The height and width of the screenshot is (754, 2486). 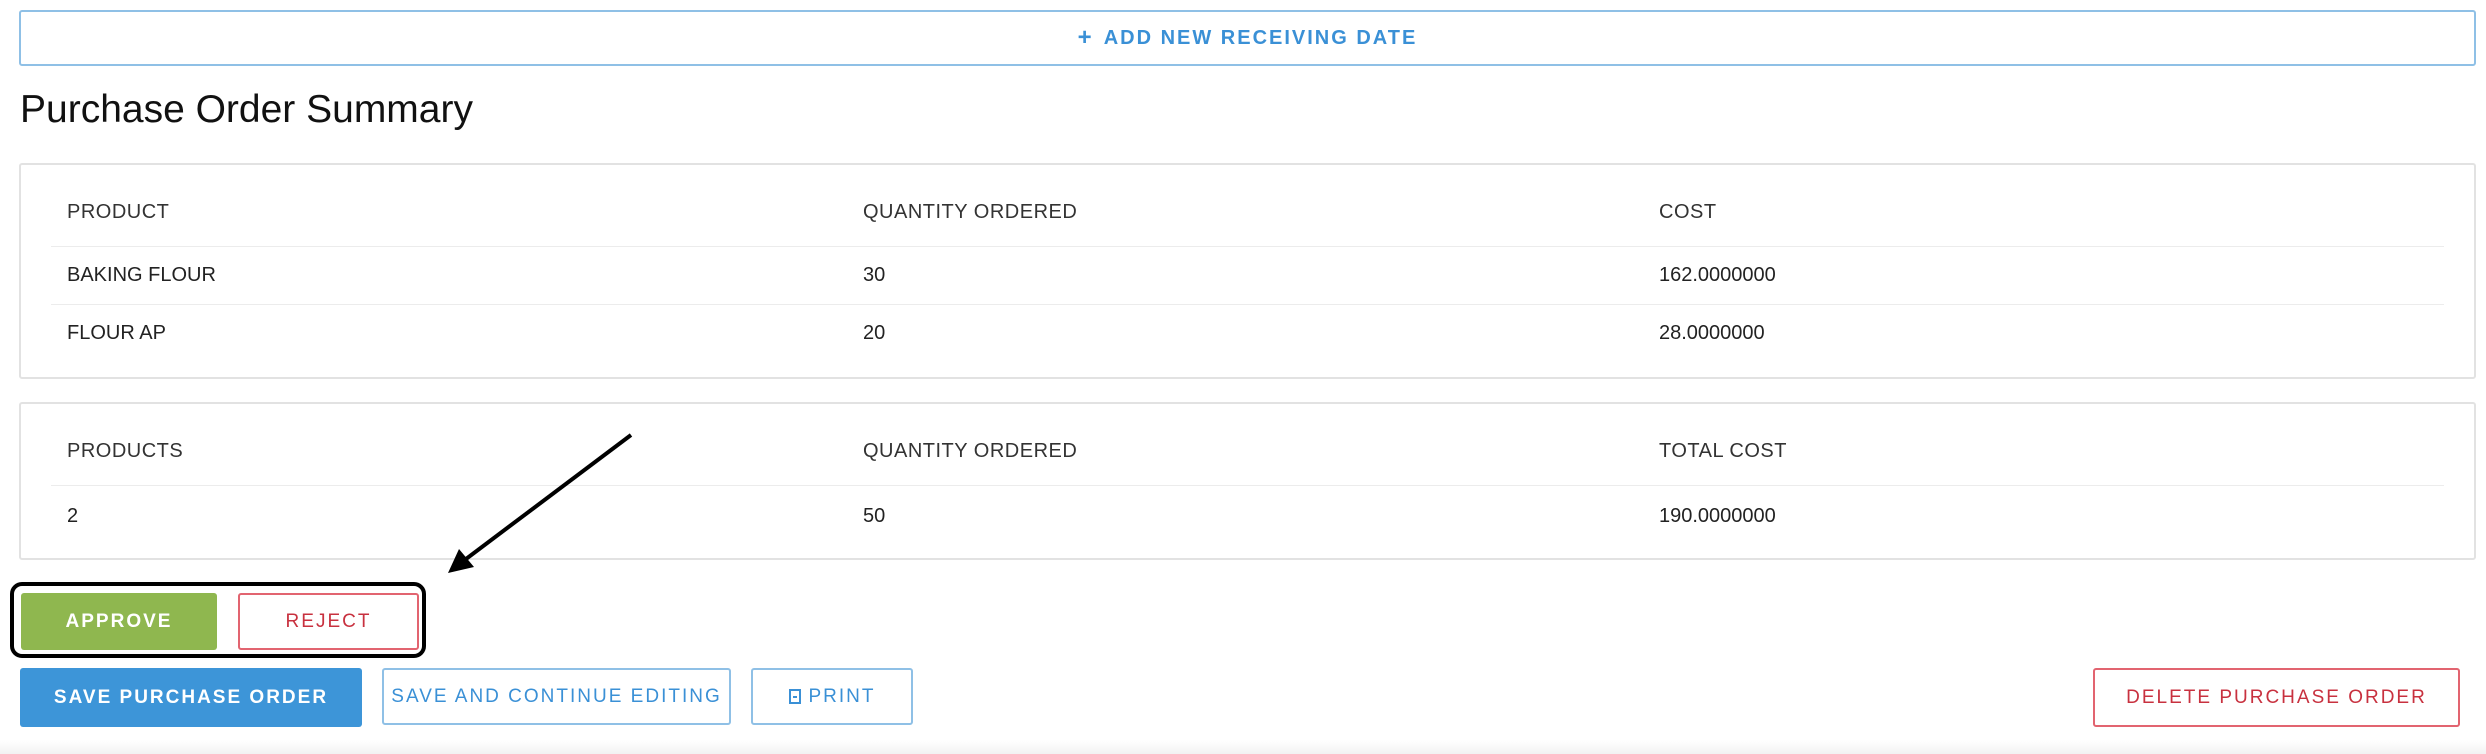 What do you see at coordinates (118, 212) in the screenshot?
I see `column-header-product: PRODUCT` at bounding box center [118, 212].